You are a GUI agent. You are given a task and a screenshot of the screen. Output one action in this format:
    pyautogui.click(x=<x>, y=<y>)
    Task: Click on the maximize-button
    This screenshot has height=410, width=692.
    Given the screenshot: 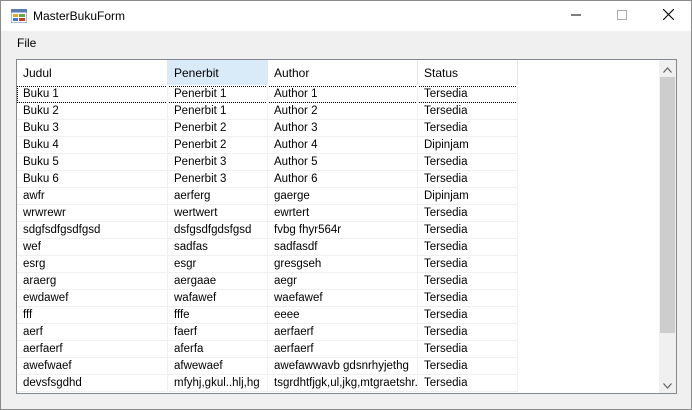 What is the action you would take?
    pyautogui.click(x=622, y=16)
    